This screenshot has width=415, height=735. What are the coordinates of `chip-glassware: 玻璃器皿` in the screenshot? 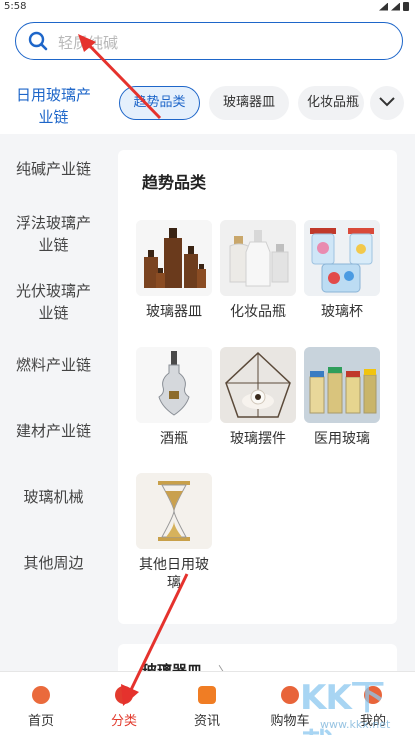 It's located at (249, 103).